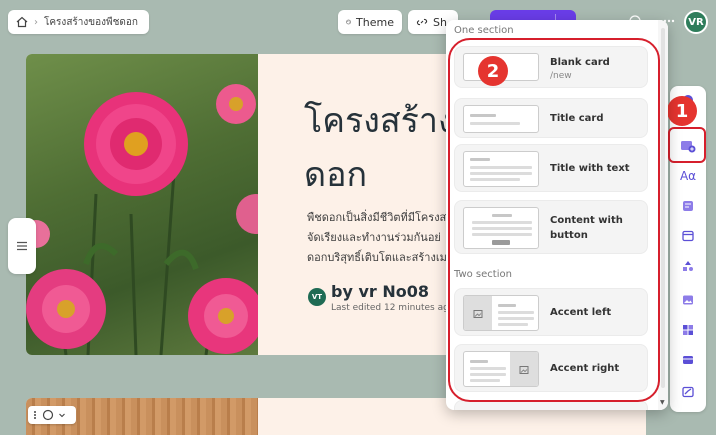 This screenshot has width=716, height=435. I want to click on rail-item-chart, so click(688, 392).